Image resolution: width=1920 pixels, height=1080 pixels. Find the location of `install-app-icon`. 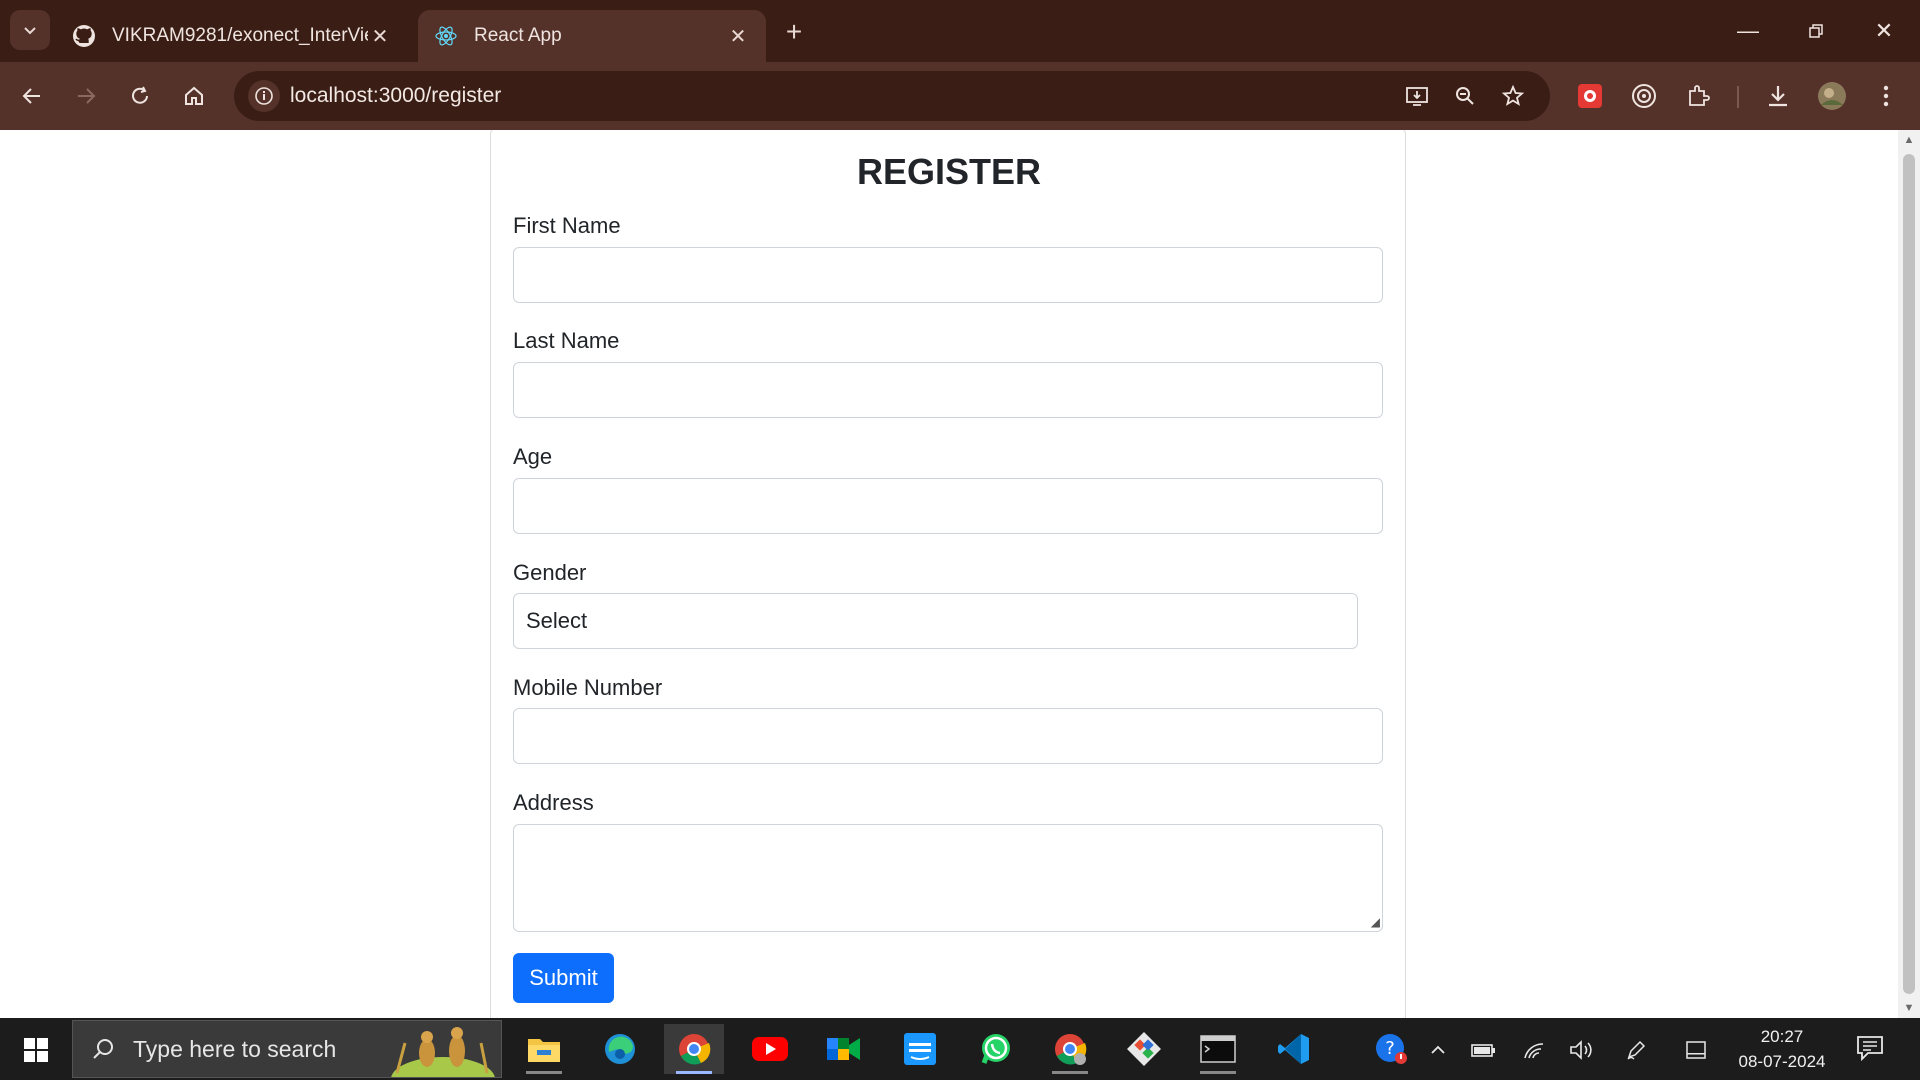

install-app-icon is located at coordinates (1417, 96).